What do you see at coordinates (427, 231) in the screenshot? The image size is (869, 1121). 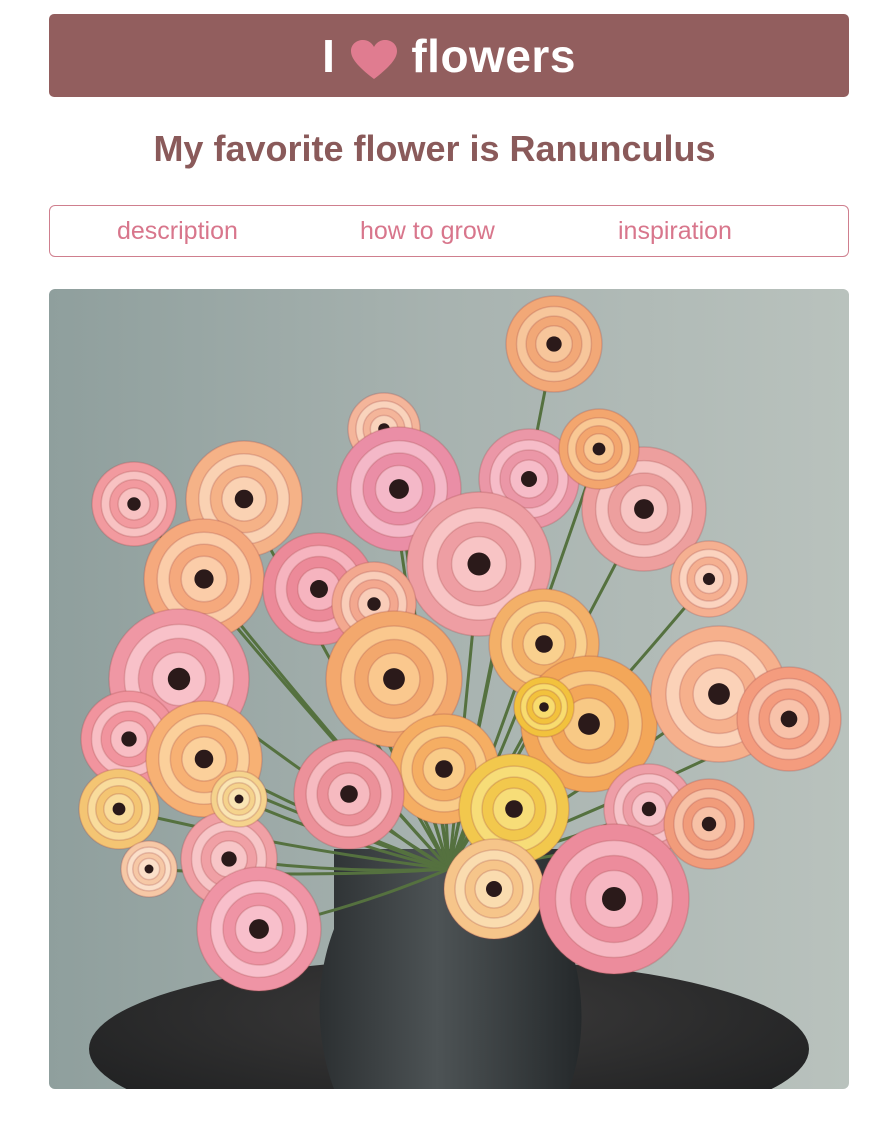 I see `tab-how-to-grow: how to grow` at bounding box center [427, 231].